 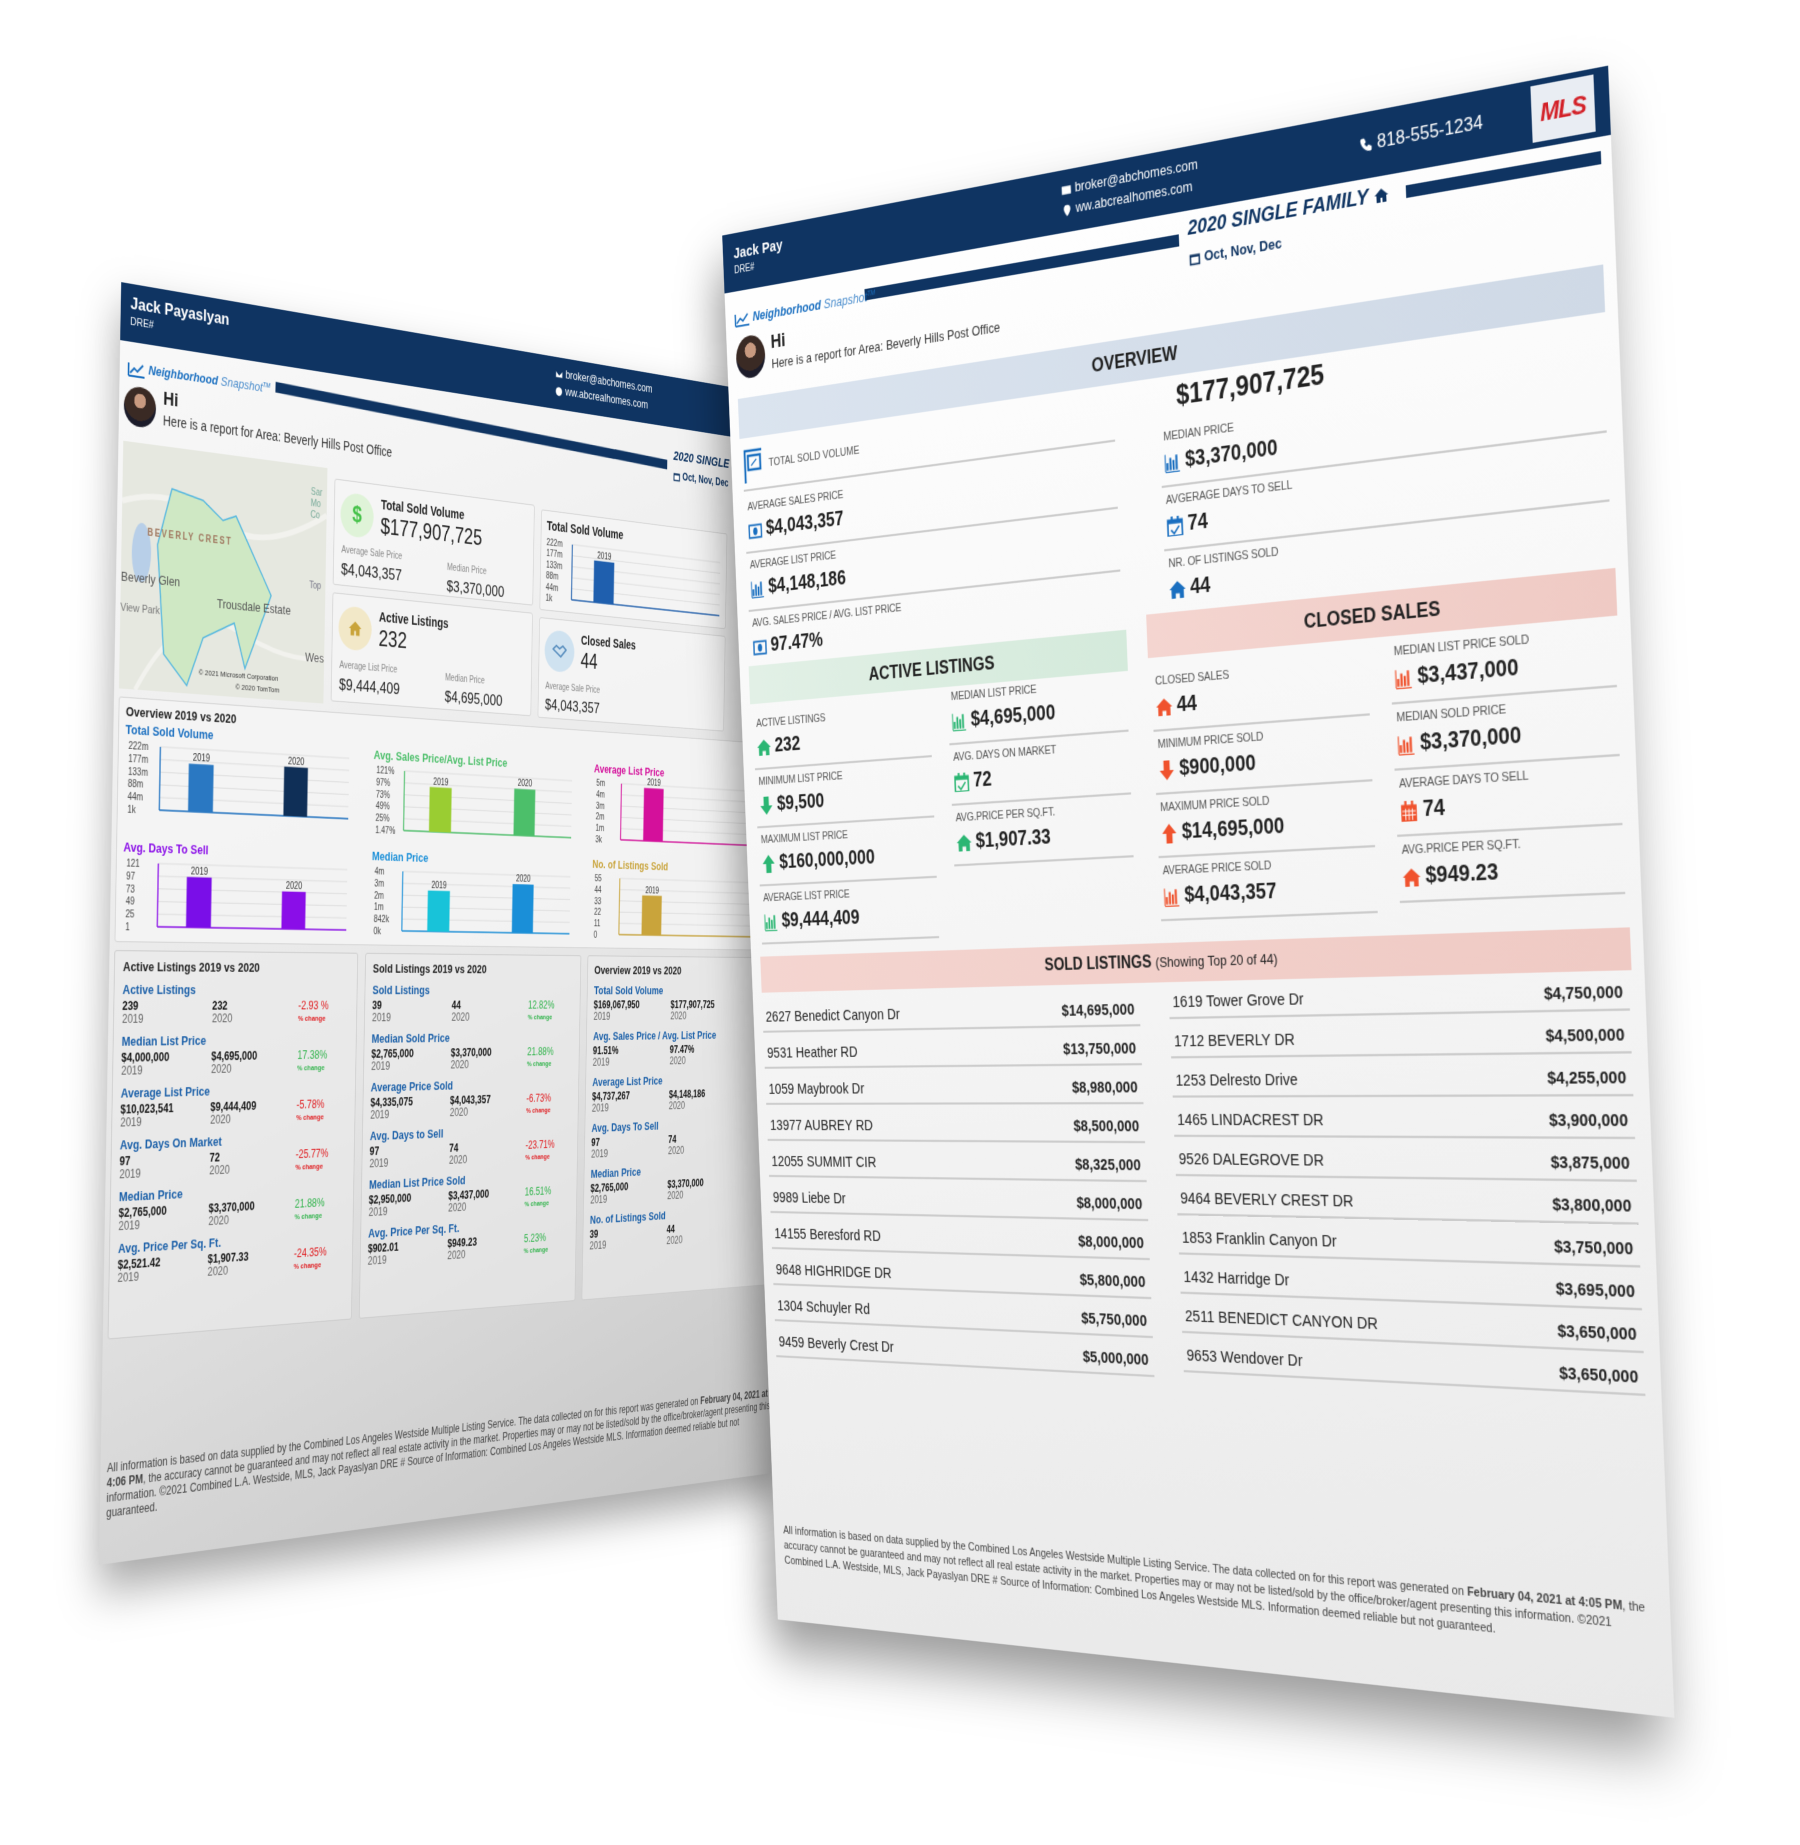 What do you see at coordinates (755, 530) in the screenshot?
I see `money-icon` at bounding box center [755, 530].